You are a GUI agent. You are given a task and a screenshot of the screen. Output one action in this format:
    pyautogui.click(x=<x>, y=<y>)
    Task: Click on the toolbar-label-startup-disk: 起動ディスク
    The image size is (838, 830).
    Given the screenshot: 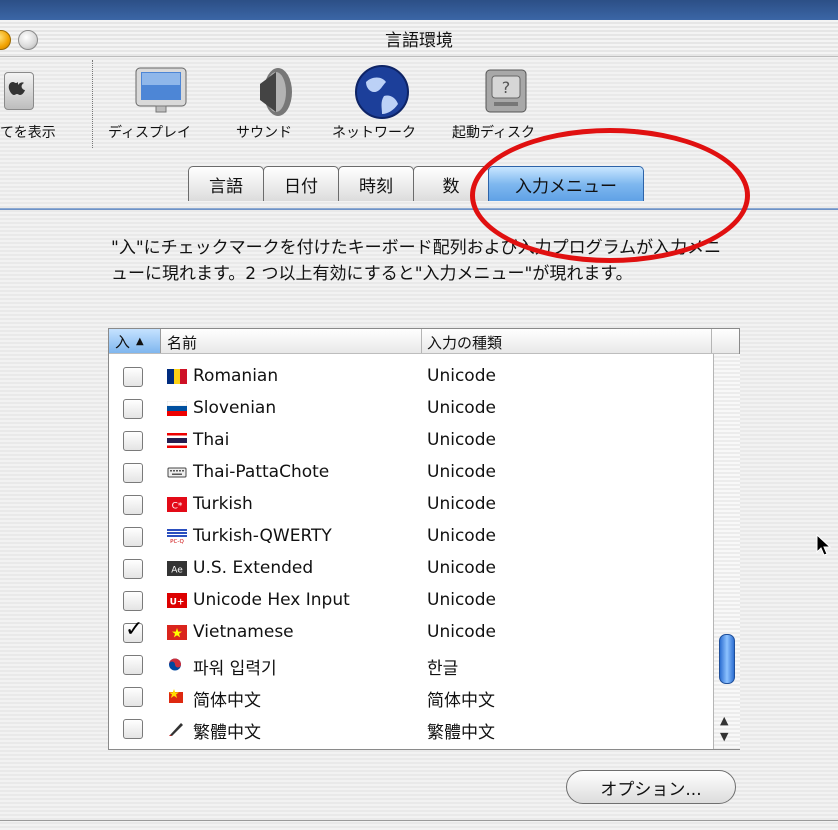 What is the action you would take?
    pyautogui.click(x=494, y=133)
    